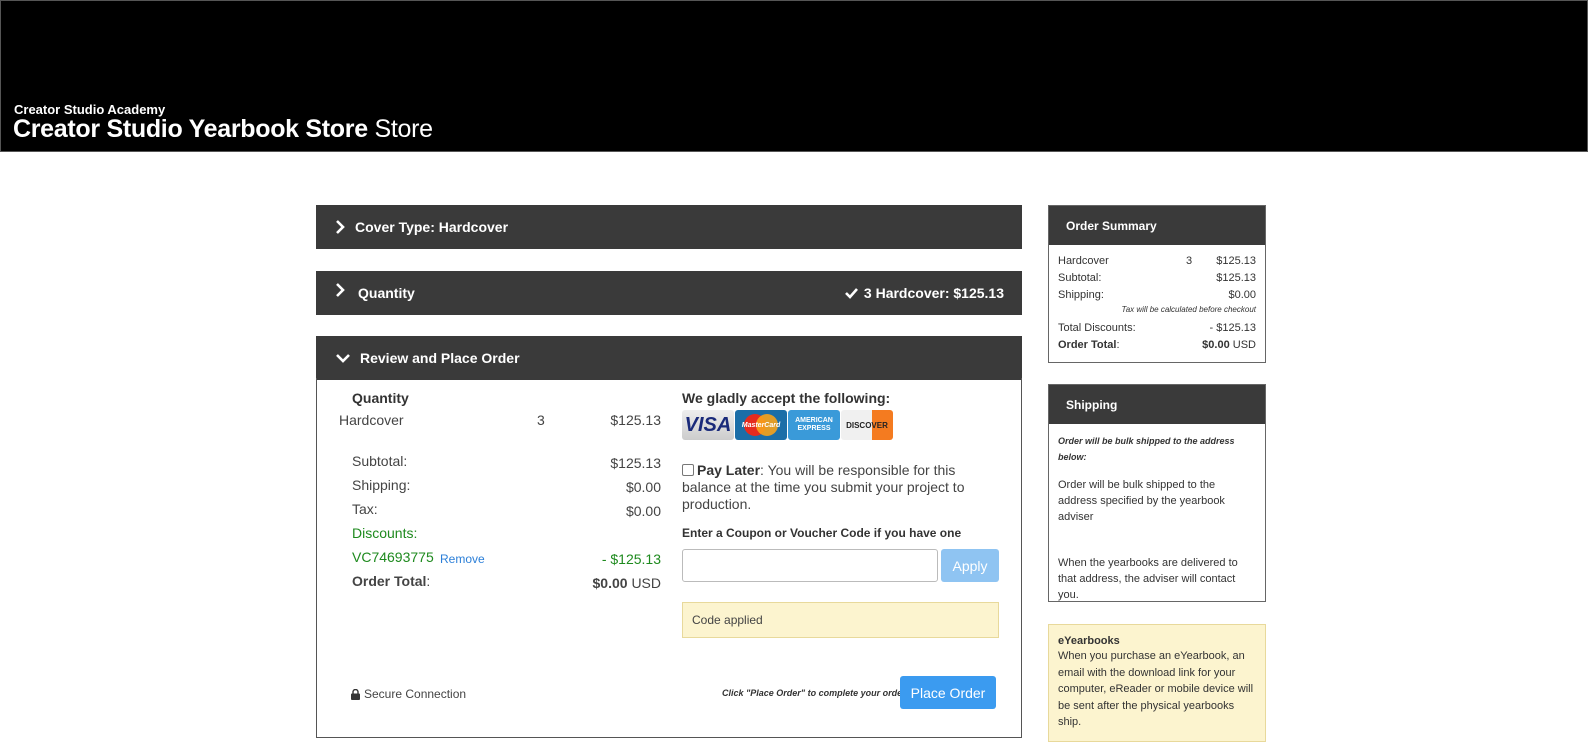  I want to click on secure-connection-label: Secure Connection, so click(415, 694).